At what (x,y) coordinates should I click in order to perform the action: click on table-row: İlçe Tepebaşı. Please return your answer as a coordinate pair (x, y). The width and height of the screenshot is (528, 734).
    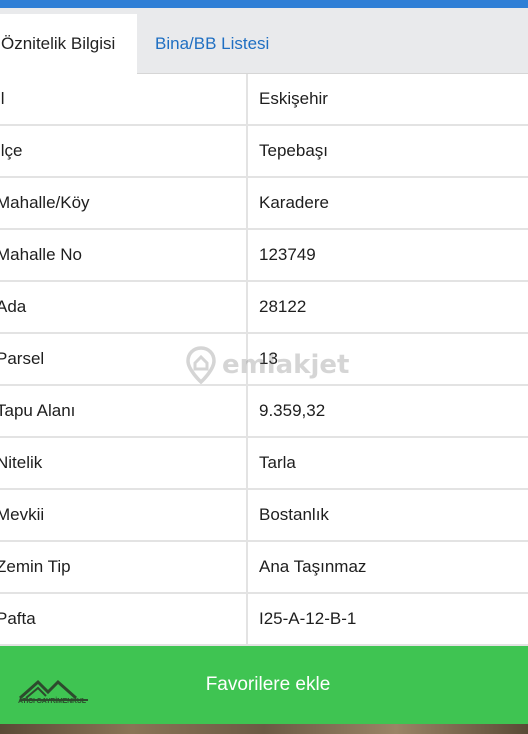
    Looking at the image, I should click on (264, 152).